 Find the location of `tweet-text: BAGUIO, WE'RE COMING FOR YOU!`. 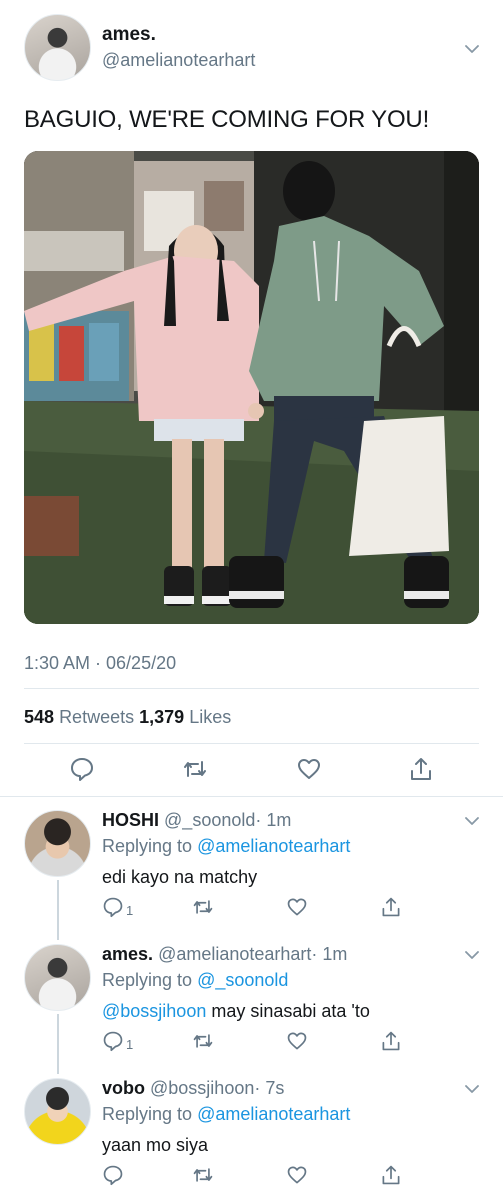

tweet-text: BAGUIO, WE'RE COMING FOR YOU! is located at coordinates (227, 119).